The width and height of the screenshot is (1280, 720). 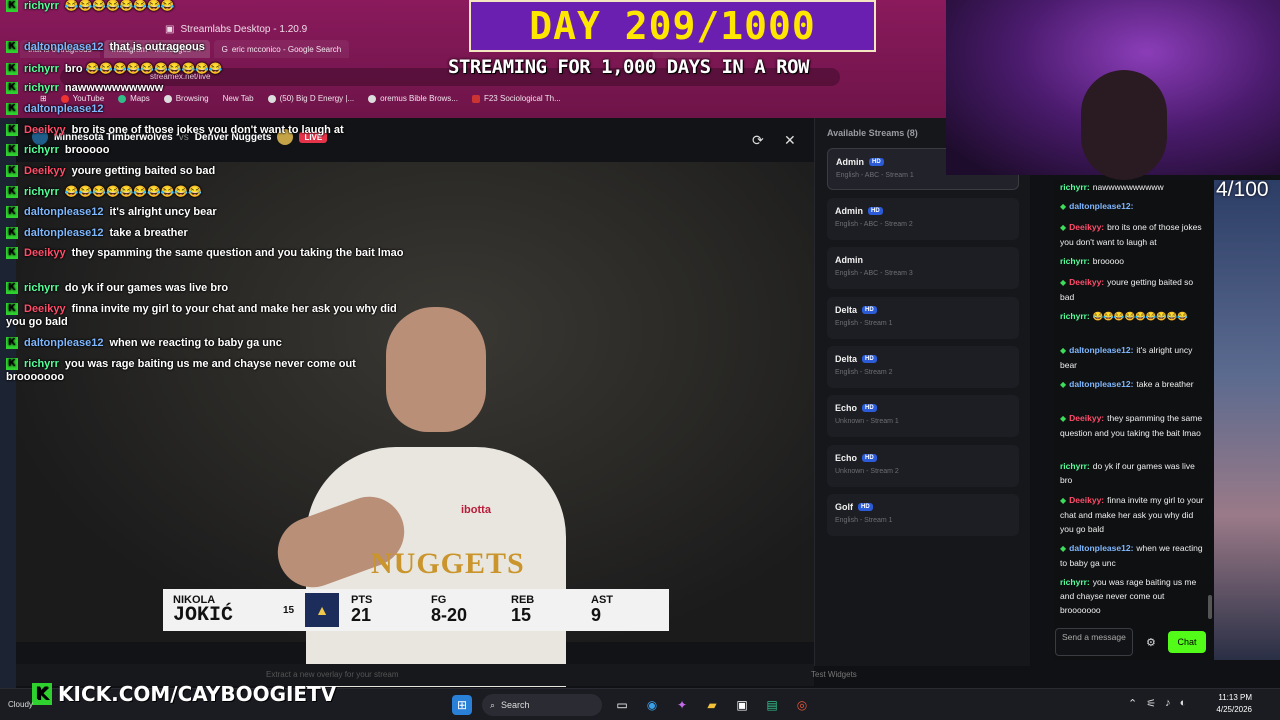 What do you see at coordinates (1132, 703) in the screenshot?
I see `chevron-up-icon: ⌃` at bounding box center [1132, 703].